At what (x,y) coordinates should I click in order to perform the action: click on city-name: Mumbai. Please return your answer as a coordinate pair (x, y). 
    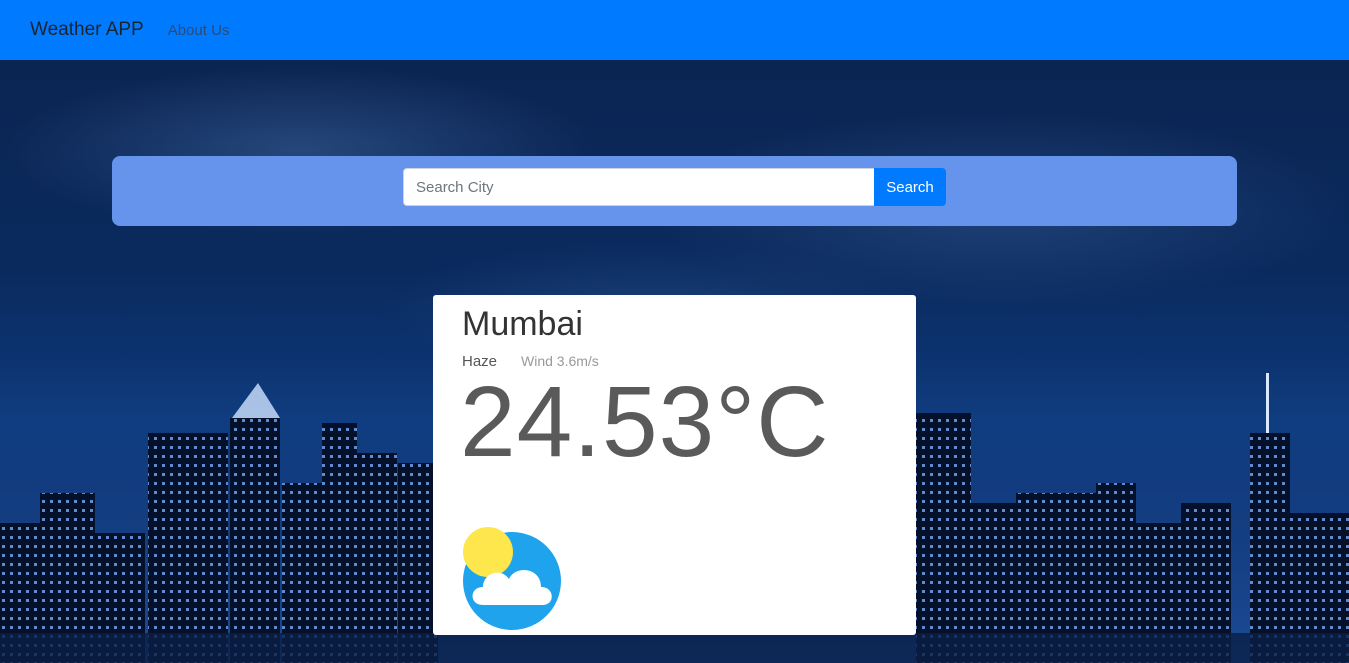
    Looking at the image, I should click on (522, 324).